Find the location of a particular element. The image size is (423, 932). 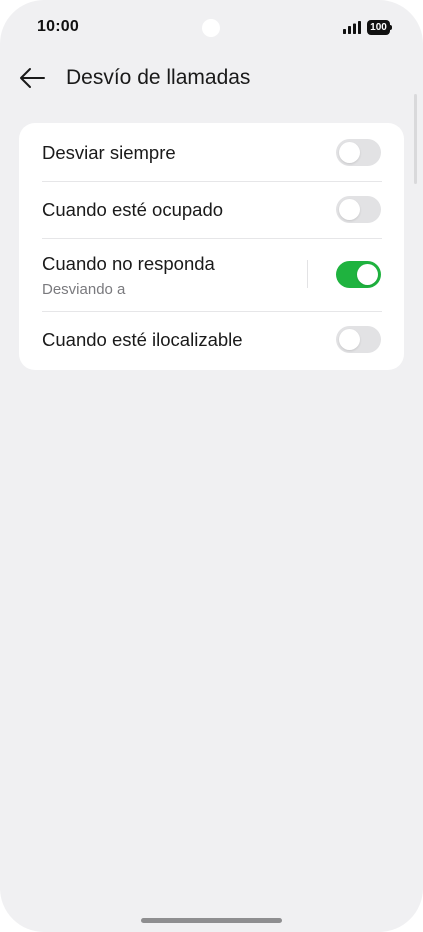

status-bar: 10:00 100 is located at coordinates (211, 27).